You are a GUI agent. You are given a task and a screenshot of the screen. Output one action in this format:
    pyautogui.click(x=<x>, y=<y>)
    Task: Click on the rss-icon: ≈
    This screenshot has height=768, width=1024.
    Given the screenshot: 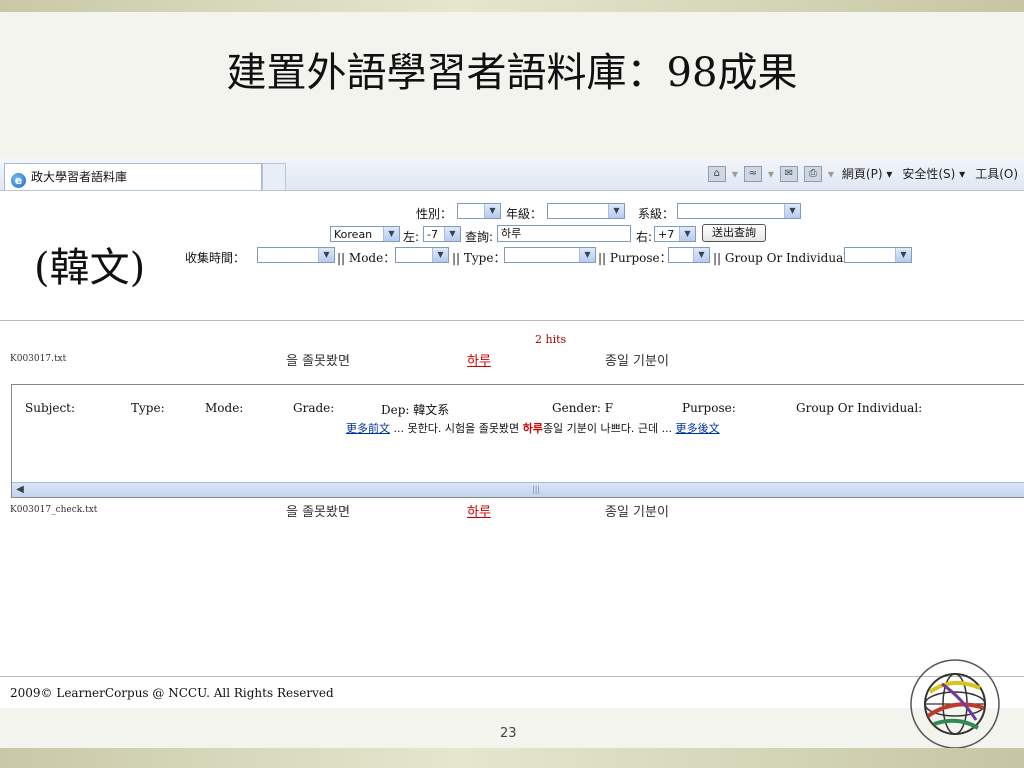 What is the action you would take?
    pyautogui.click(x=752, y=173)
    